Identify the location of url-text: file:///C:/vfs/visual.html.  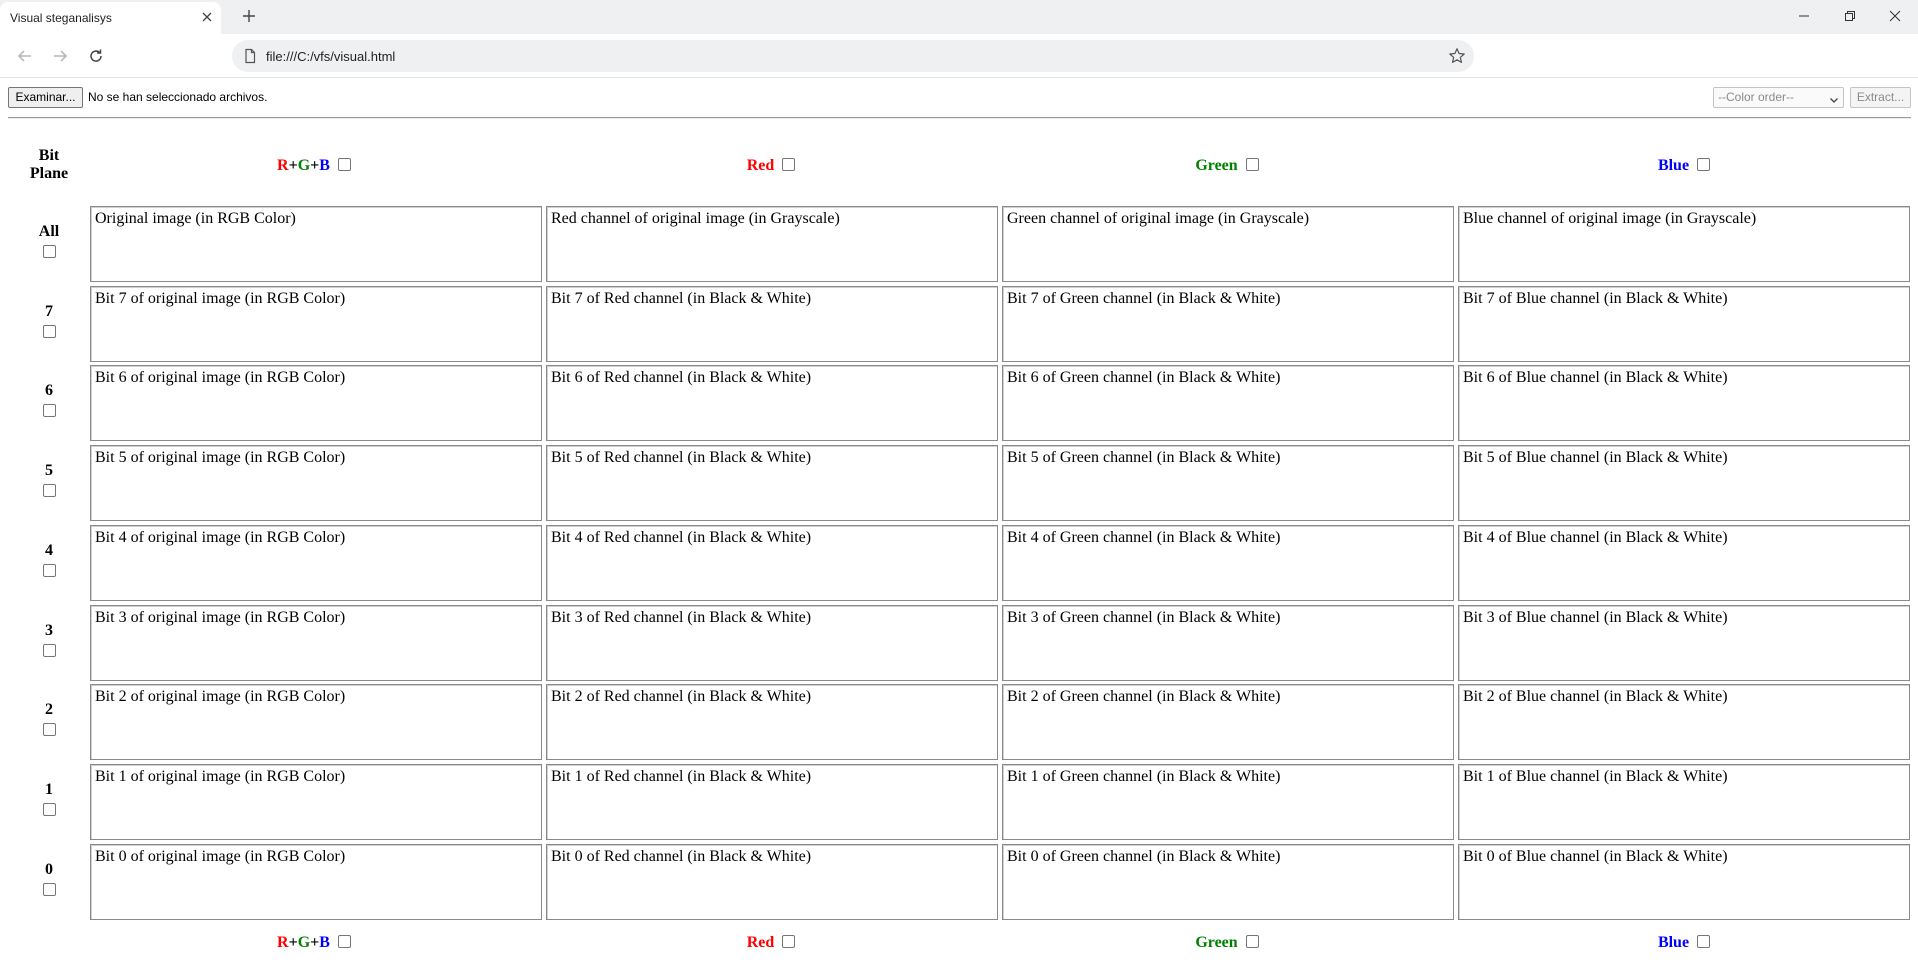
(330, 56).